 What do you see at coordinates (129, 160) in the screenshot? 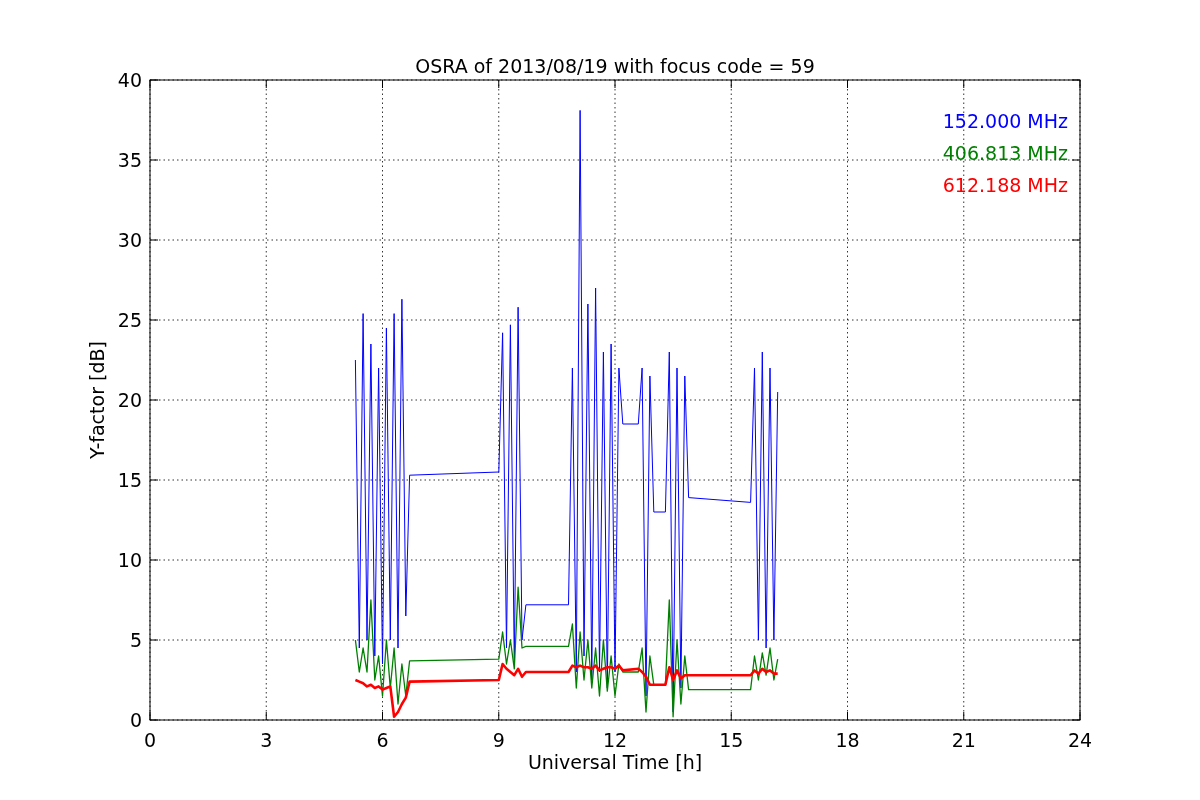
I see `y-tick-label: 35` at bounding box center [129, 160].